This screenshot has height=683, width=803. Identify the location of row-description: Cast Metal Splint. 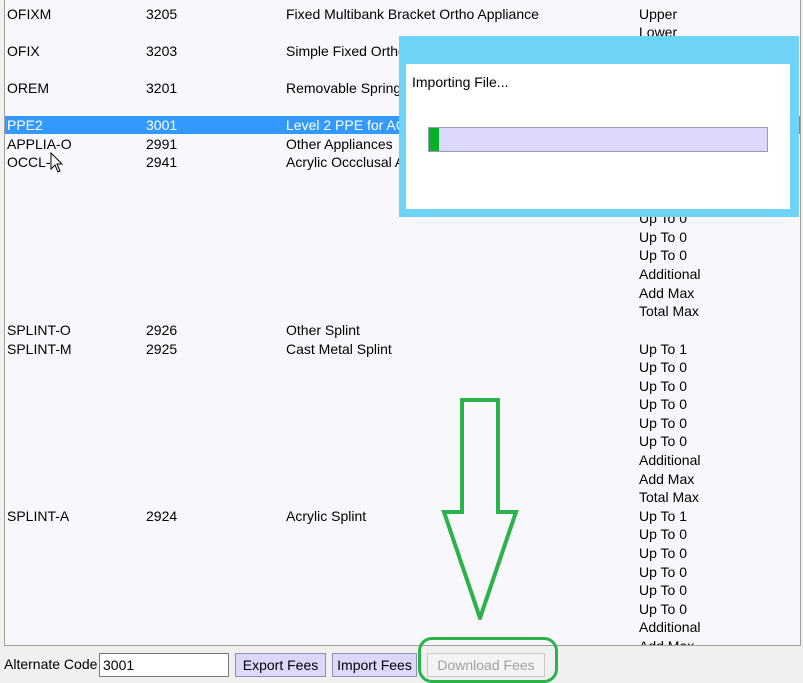
(339, 349).